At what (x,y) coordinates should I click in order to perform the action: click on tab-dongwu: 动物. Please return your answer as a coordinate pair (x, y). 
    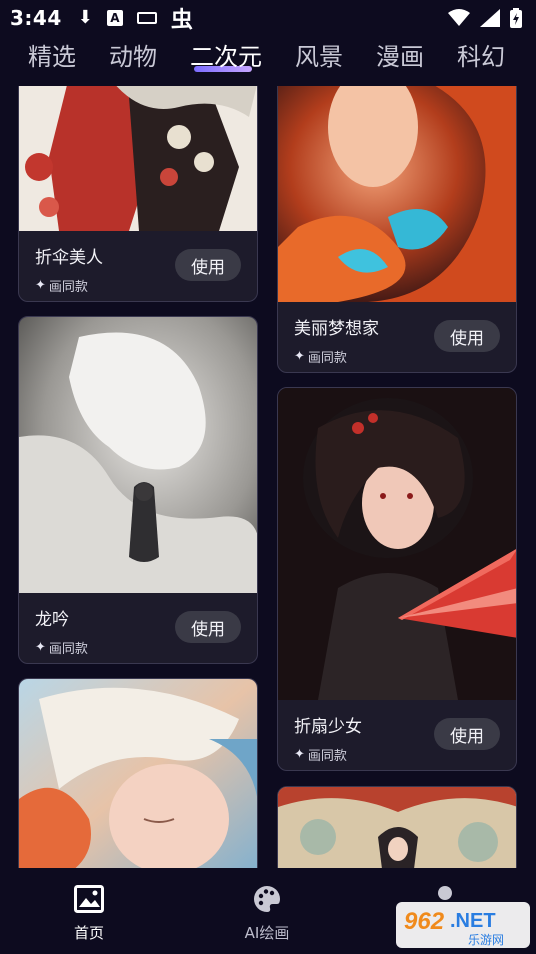
    Looking at the image, I should click on (133, 54).